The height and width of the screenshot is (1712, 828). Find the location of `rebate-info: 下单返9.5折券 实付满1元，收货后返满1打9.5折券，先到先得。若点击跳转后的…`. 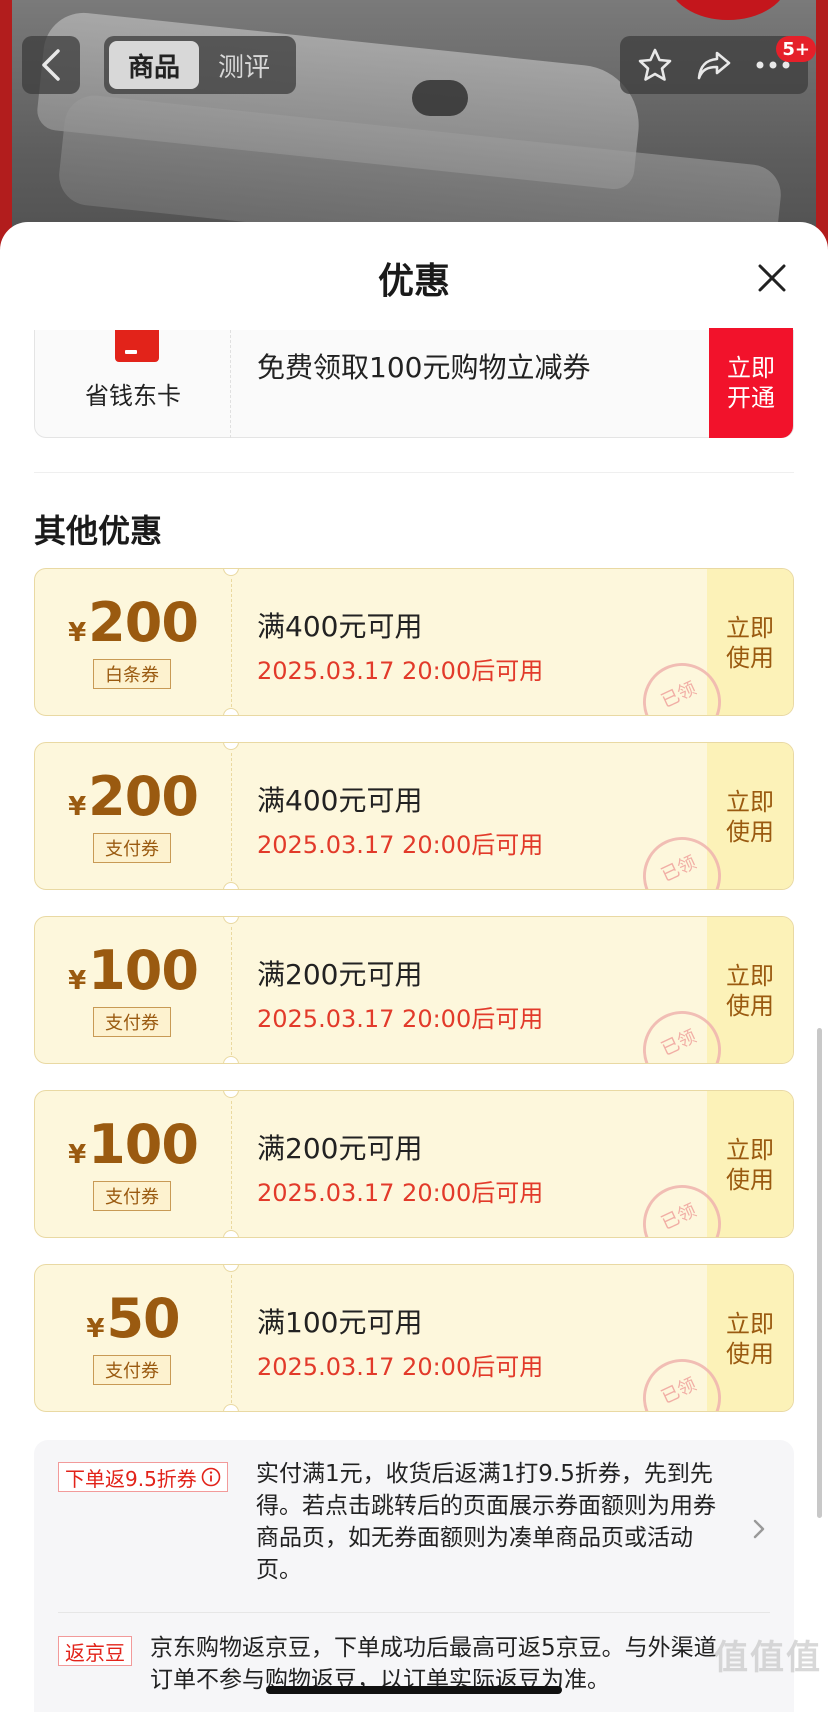

rebate-info: 下单返9.5折券 实付满1元，收货后返满1打9.5折券，先到先得。若点击跳转后的… is located at coordinates (414, 1576).